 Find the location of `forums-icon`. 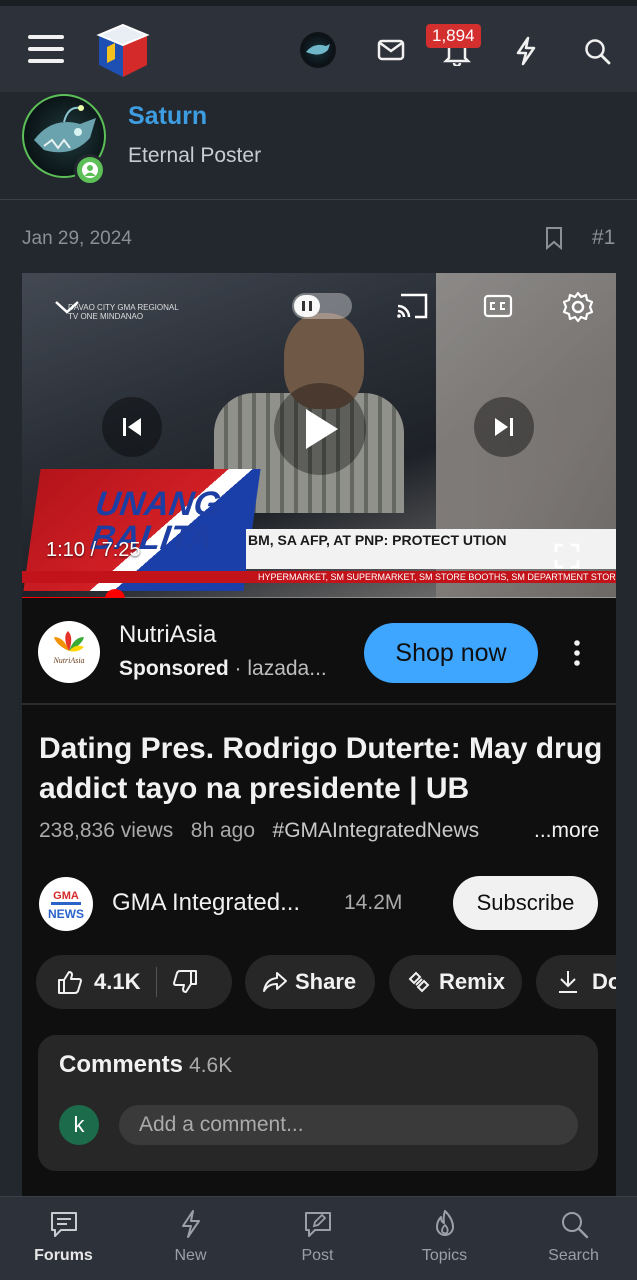

forums-icon is located at coordinates (64, 1224).